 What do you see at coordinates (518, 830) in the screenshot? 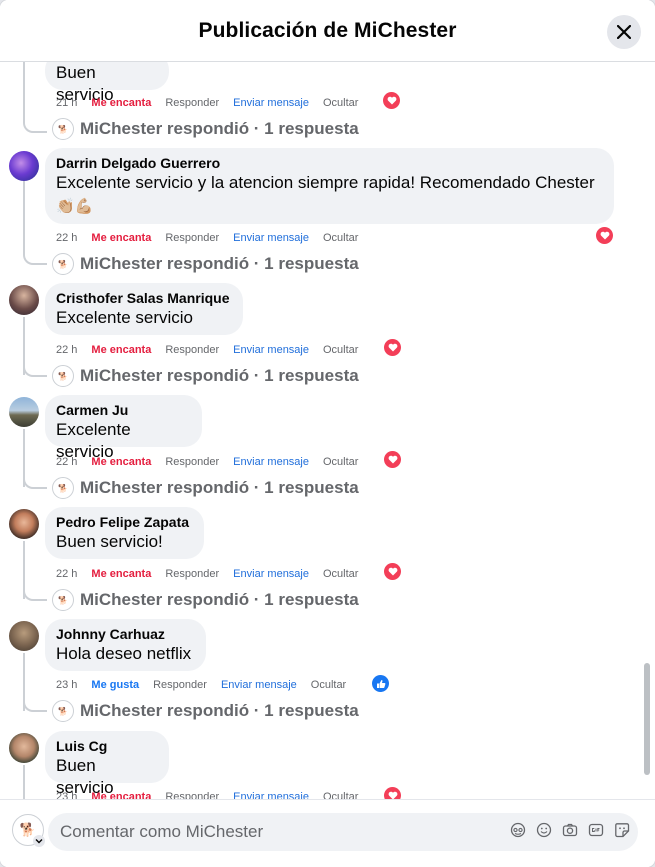
I see `avatar-sticker-icon` at bounding box center [518, 830].